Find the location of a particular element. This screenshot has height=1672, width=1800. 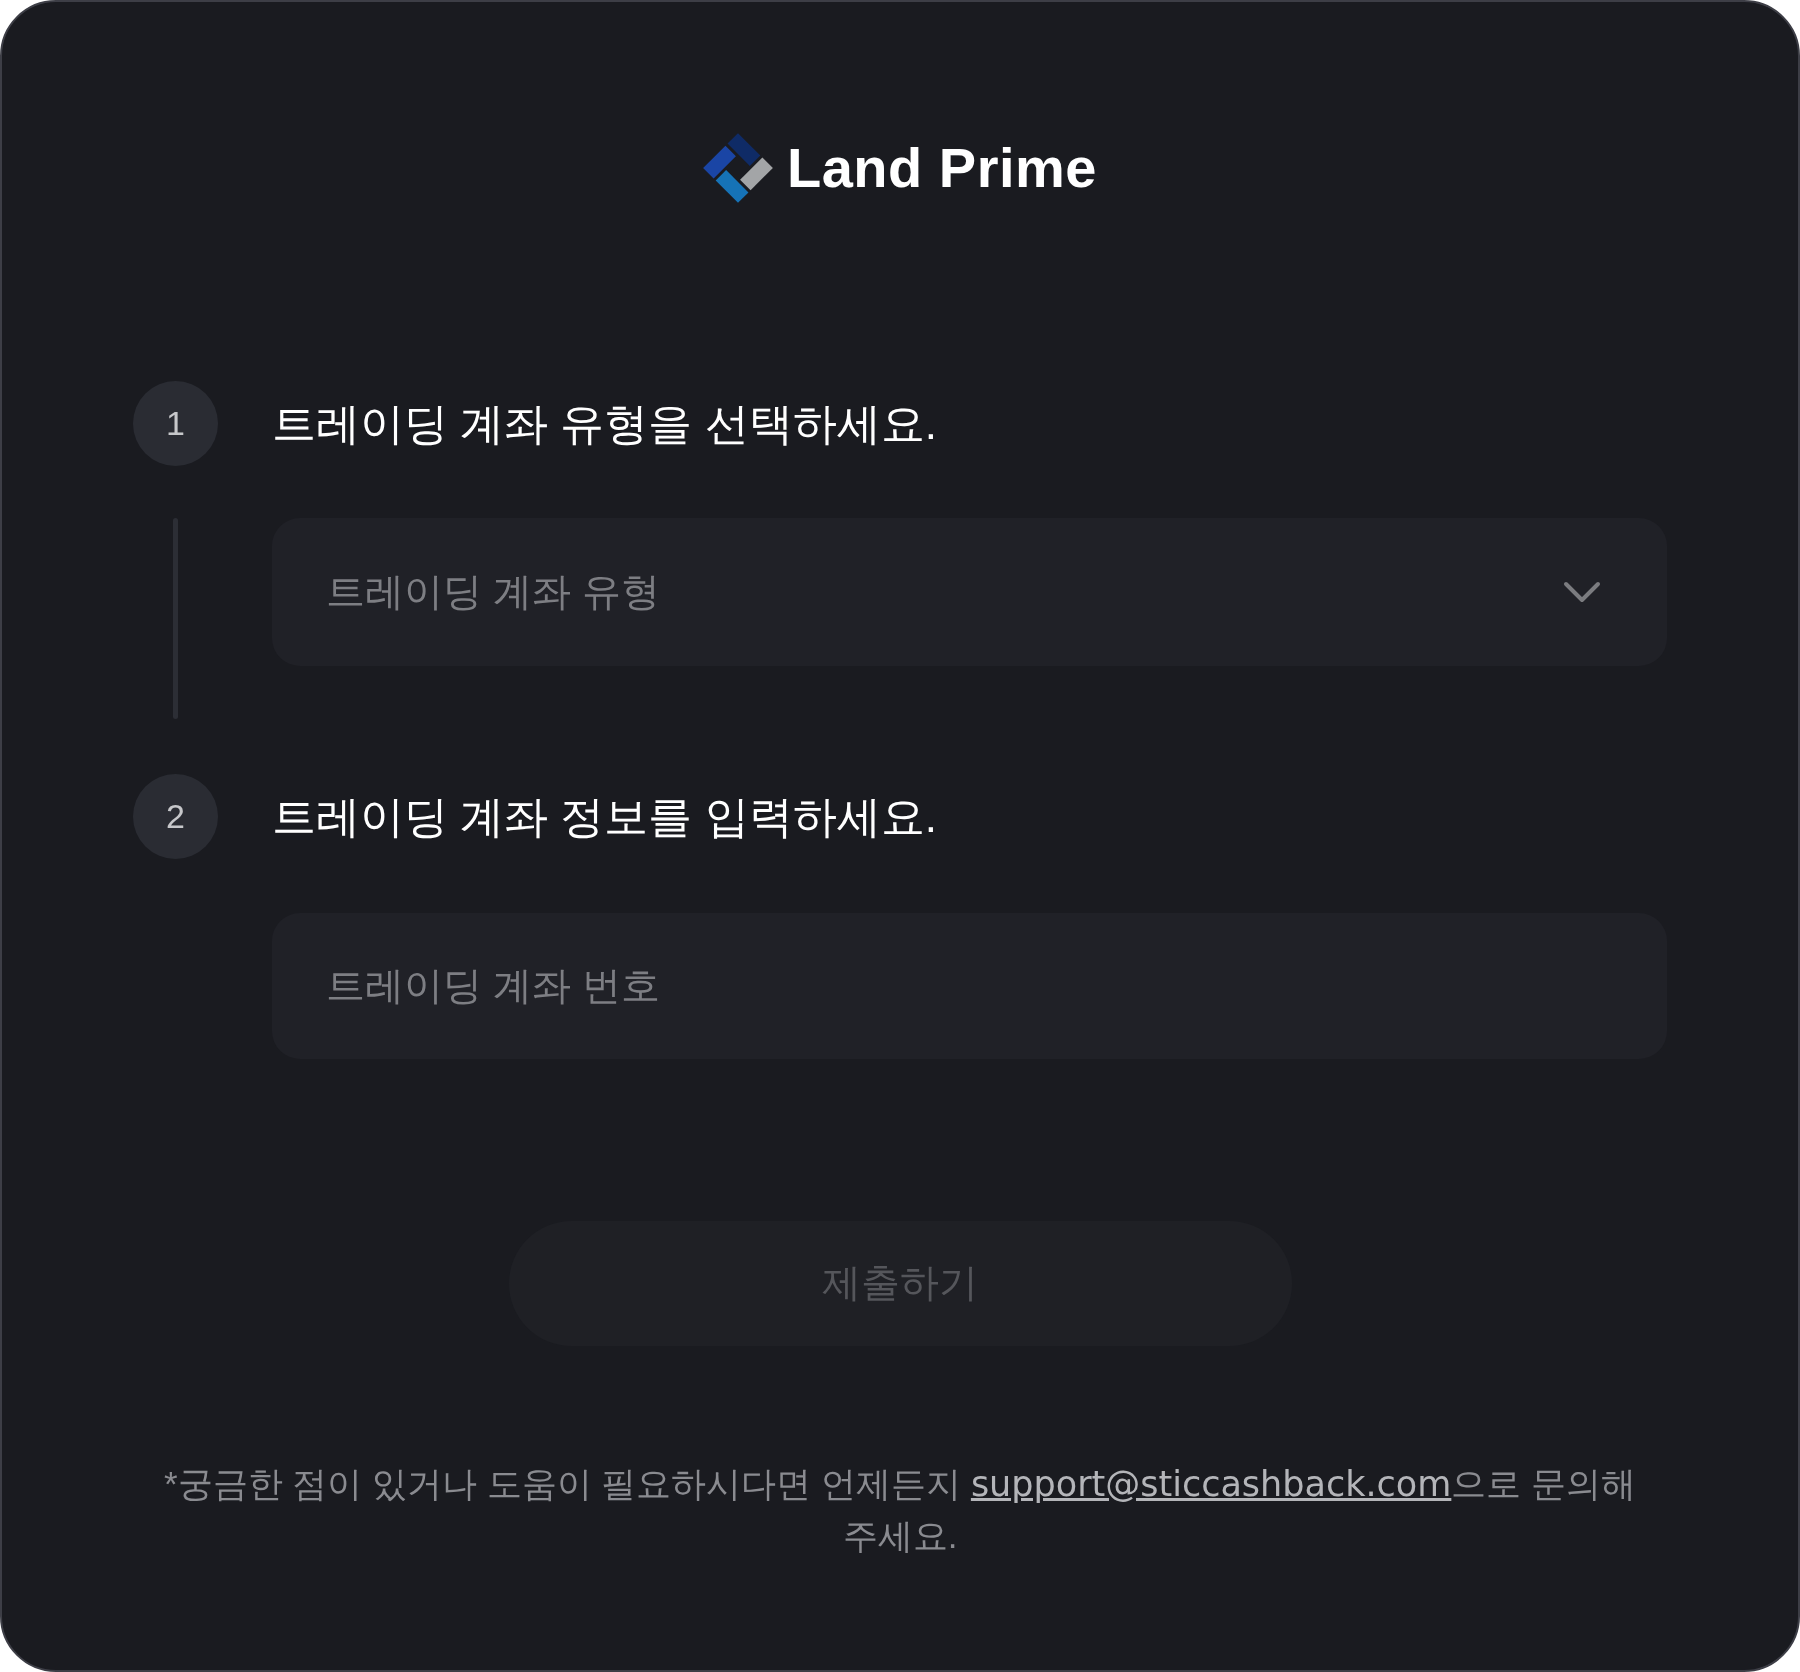

logo-wordmark: Land Prime is located at coordinates (942, 168).